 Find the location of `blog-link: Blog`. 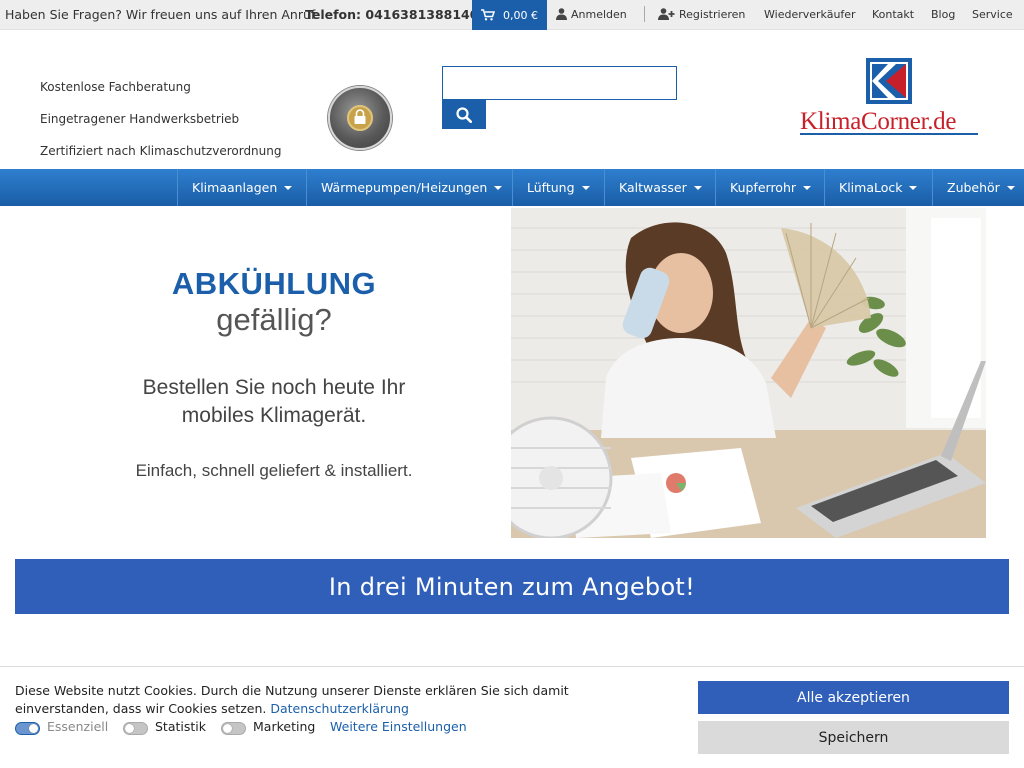

blog-link: Blog is located at coordinates (943, 14).